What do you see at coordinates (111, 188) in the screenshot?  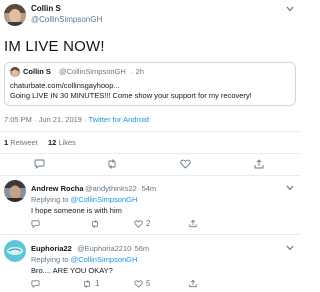 I see `reply-author-handle: @andythinks22` at bounding box center [111, 188].